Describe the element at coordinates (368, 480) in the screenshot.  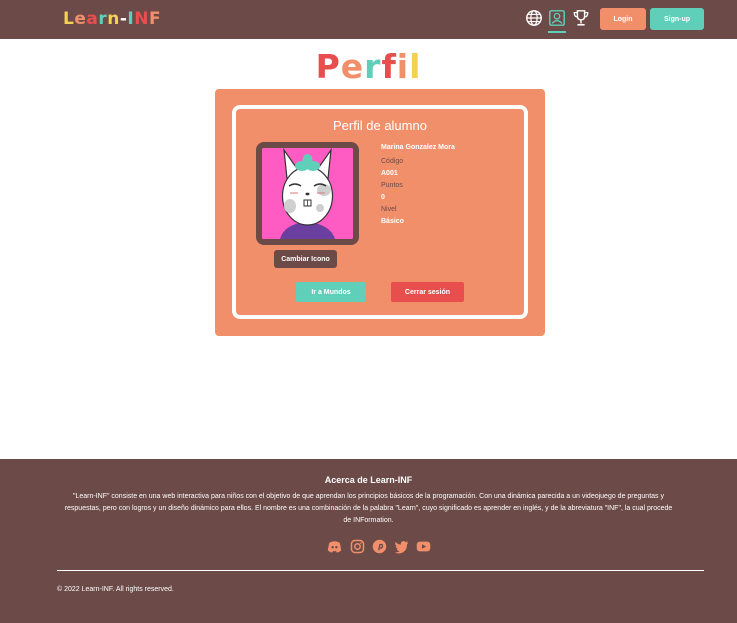
I see `footer-title: Acerca de Learn-INF` at that location.